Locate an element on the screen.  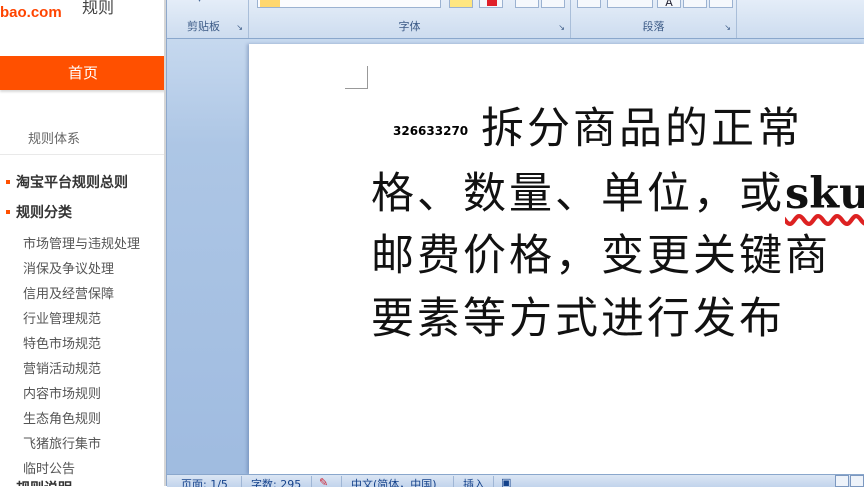
page-count: 页面: 1/5 is located at coordinates (204, 481).